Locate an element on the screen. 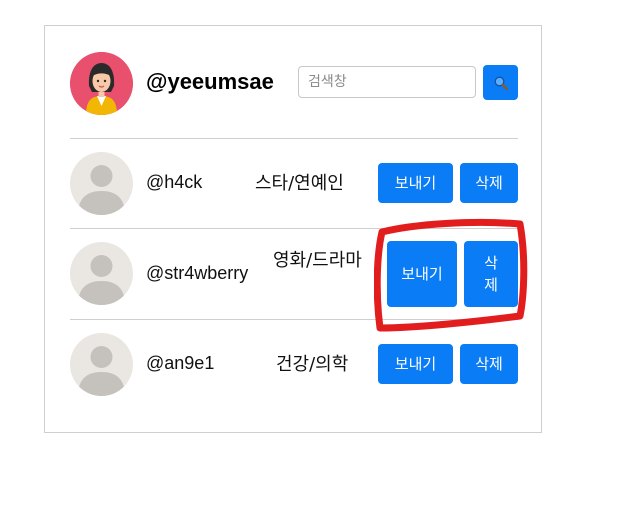 This screenshot has height=507, width=621. user-username: @str4wberry is located at coordinates (197, 273).